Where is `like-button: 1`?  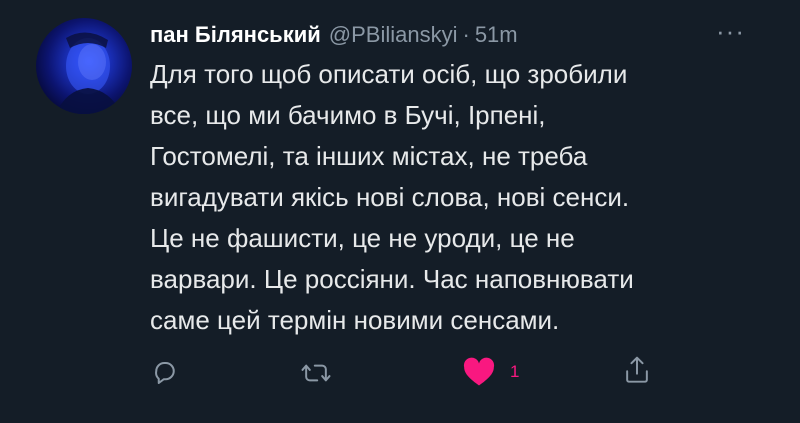 like-button: 1 is located at coordinates (490, 372).